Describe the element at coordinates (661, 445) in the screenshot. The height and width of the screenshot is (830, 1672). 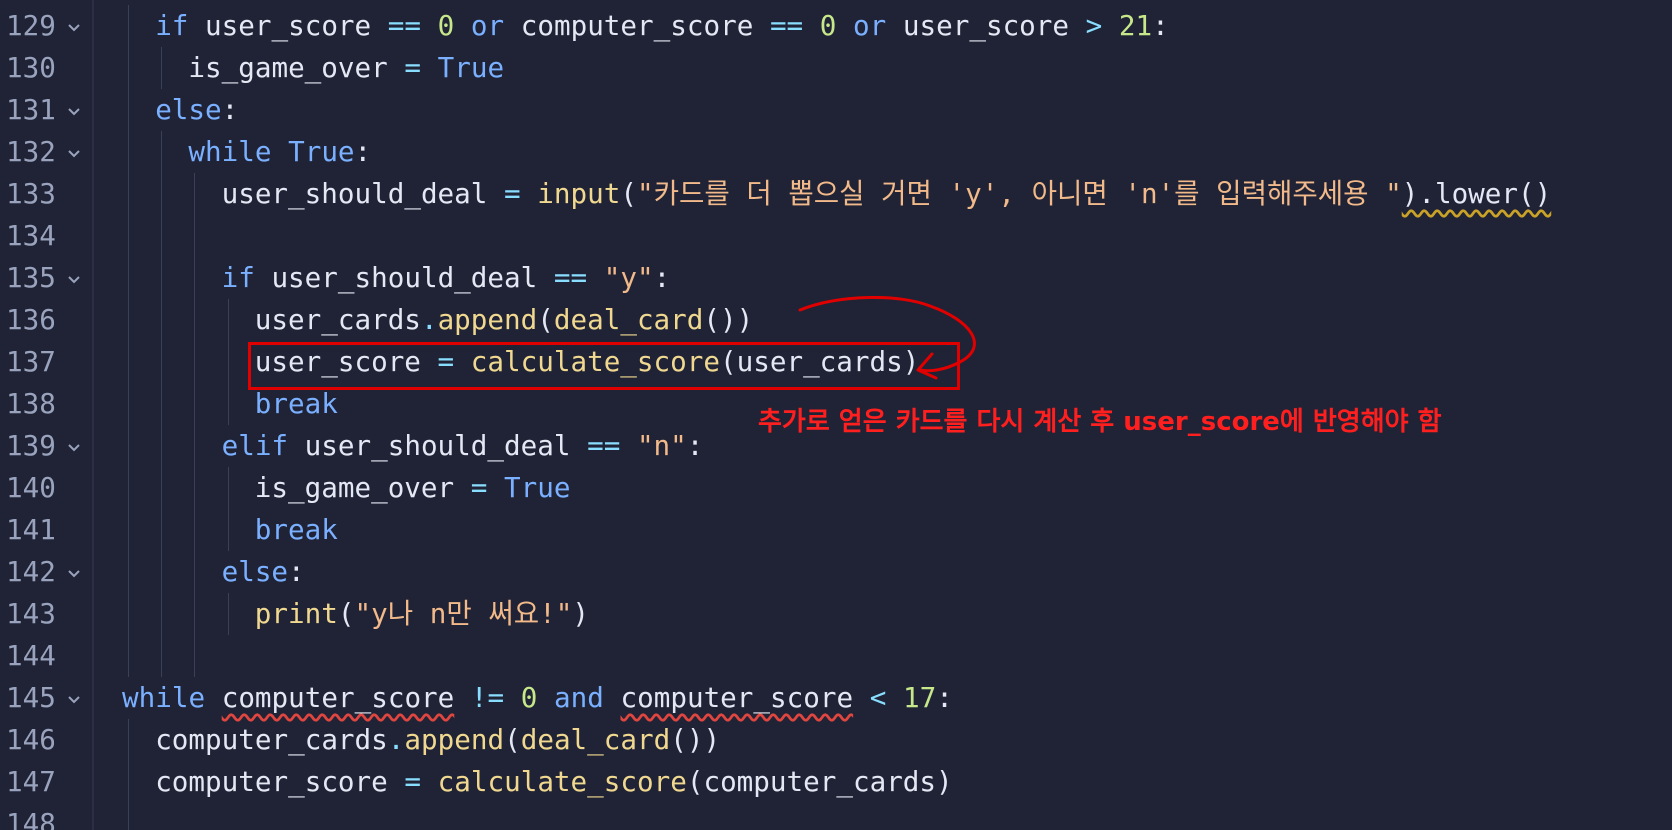
I see `code-token: "n"` at that location.